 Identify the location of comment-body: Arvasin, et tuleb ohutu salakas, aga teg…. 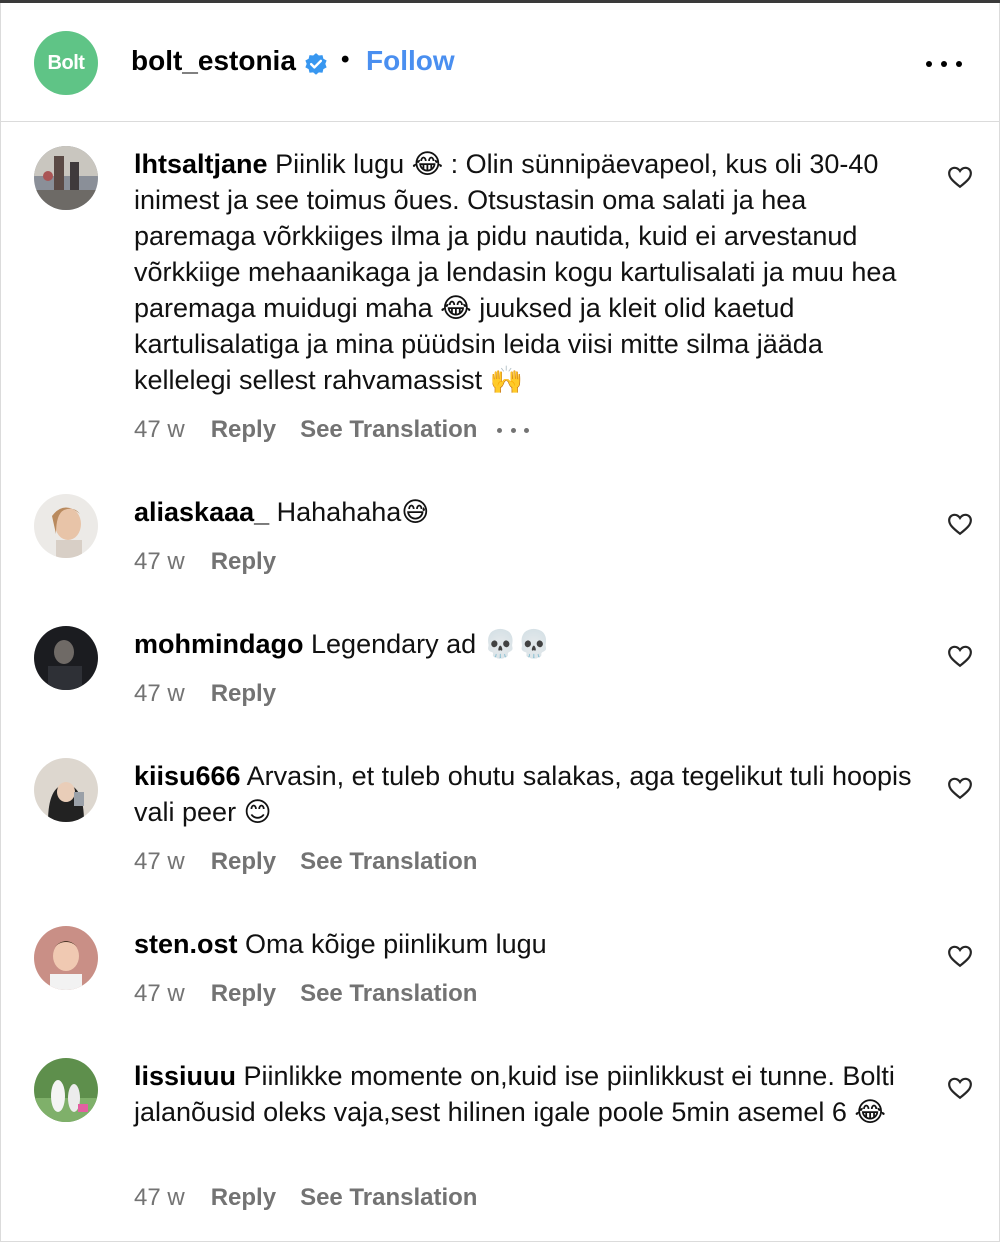
(523, 794).